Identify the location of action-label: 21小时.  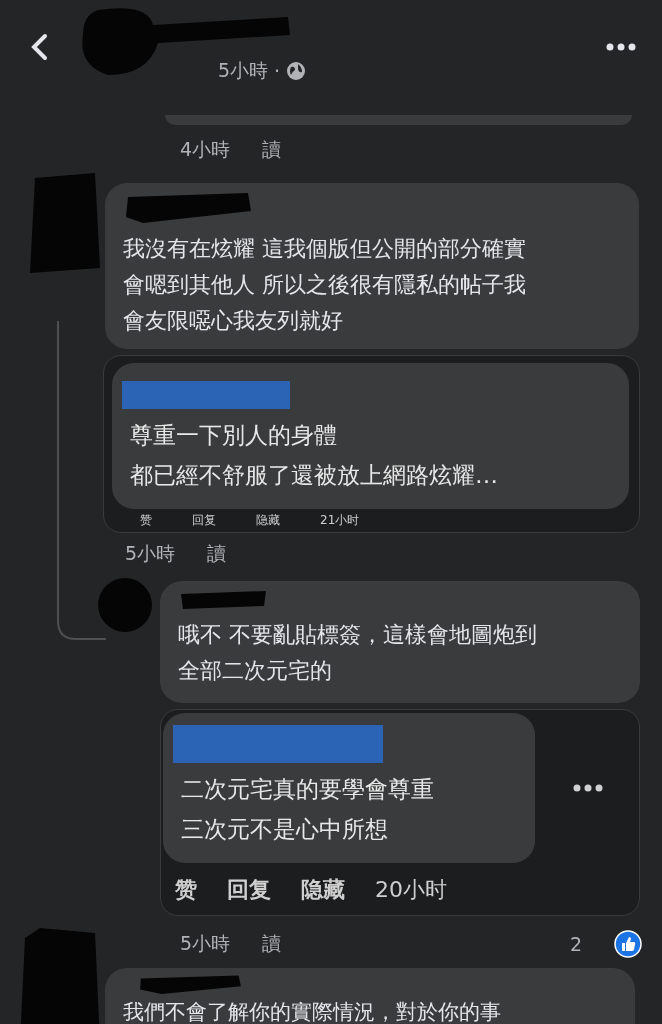
(340, 520).